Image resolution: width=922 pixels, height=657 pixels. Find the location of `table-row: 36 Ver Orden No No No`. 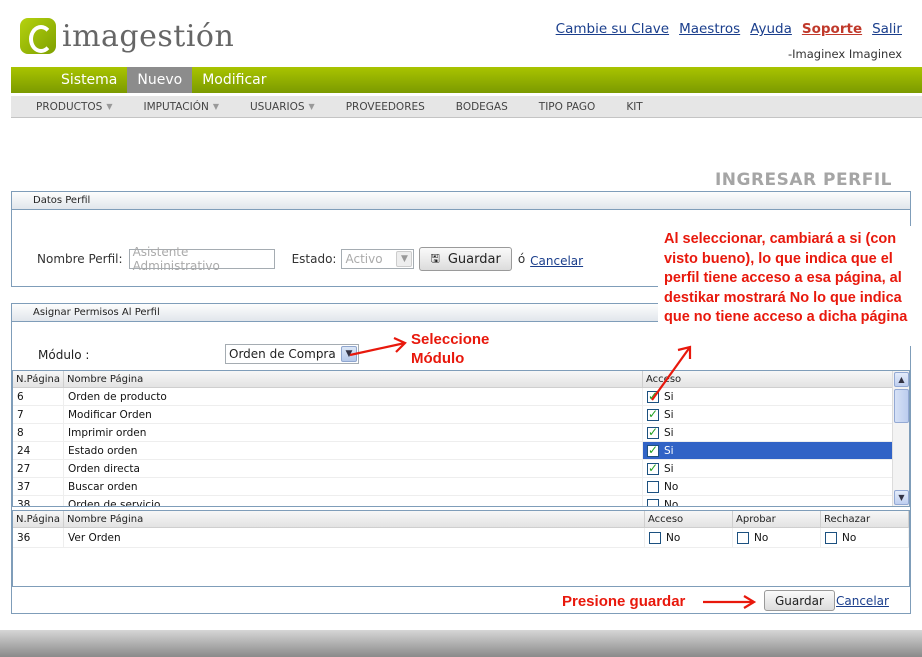

table-row: 36 Ver Orden No No No is located at coordinates (461, 538).